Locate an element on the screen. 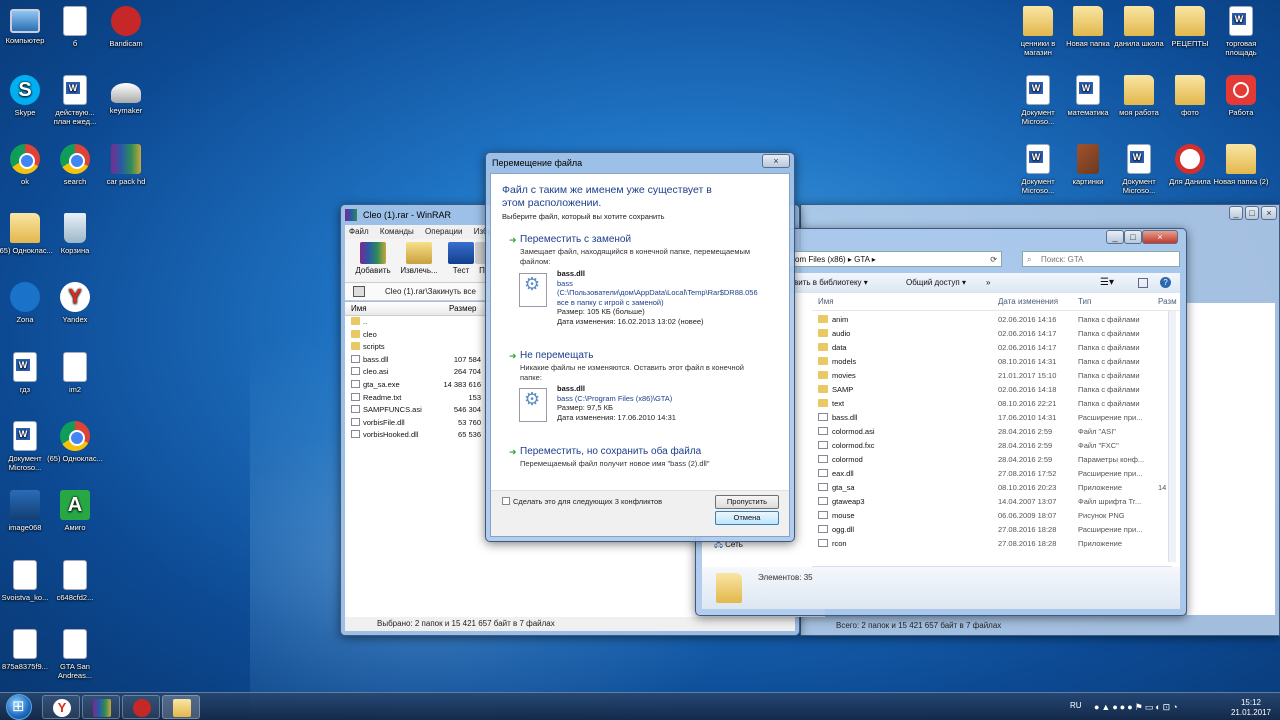  list-item: data 02.06.2016 14:17 Папка с файлами is located at coordinates (996, 348).